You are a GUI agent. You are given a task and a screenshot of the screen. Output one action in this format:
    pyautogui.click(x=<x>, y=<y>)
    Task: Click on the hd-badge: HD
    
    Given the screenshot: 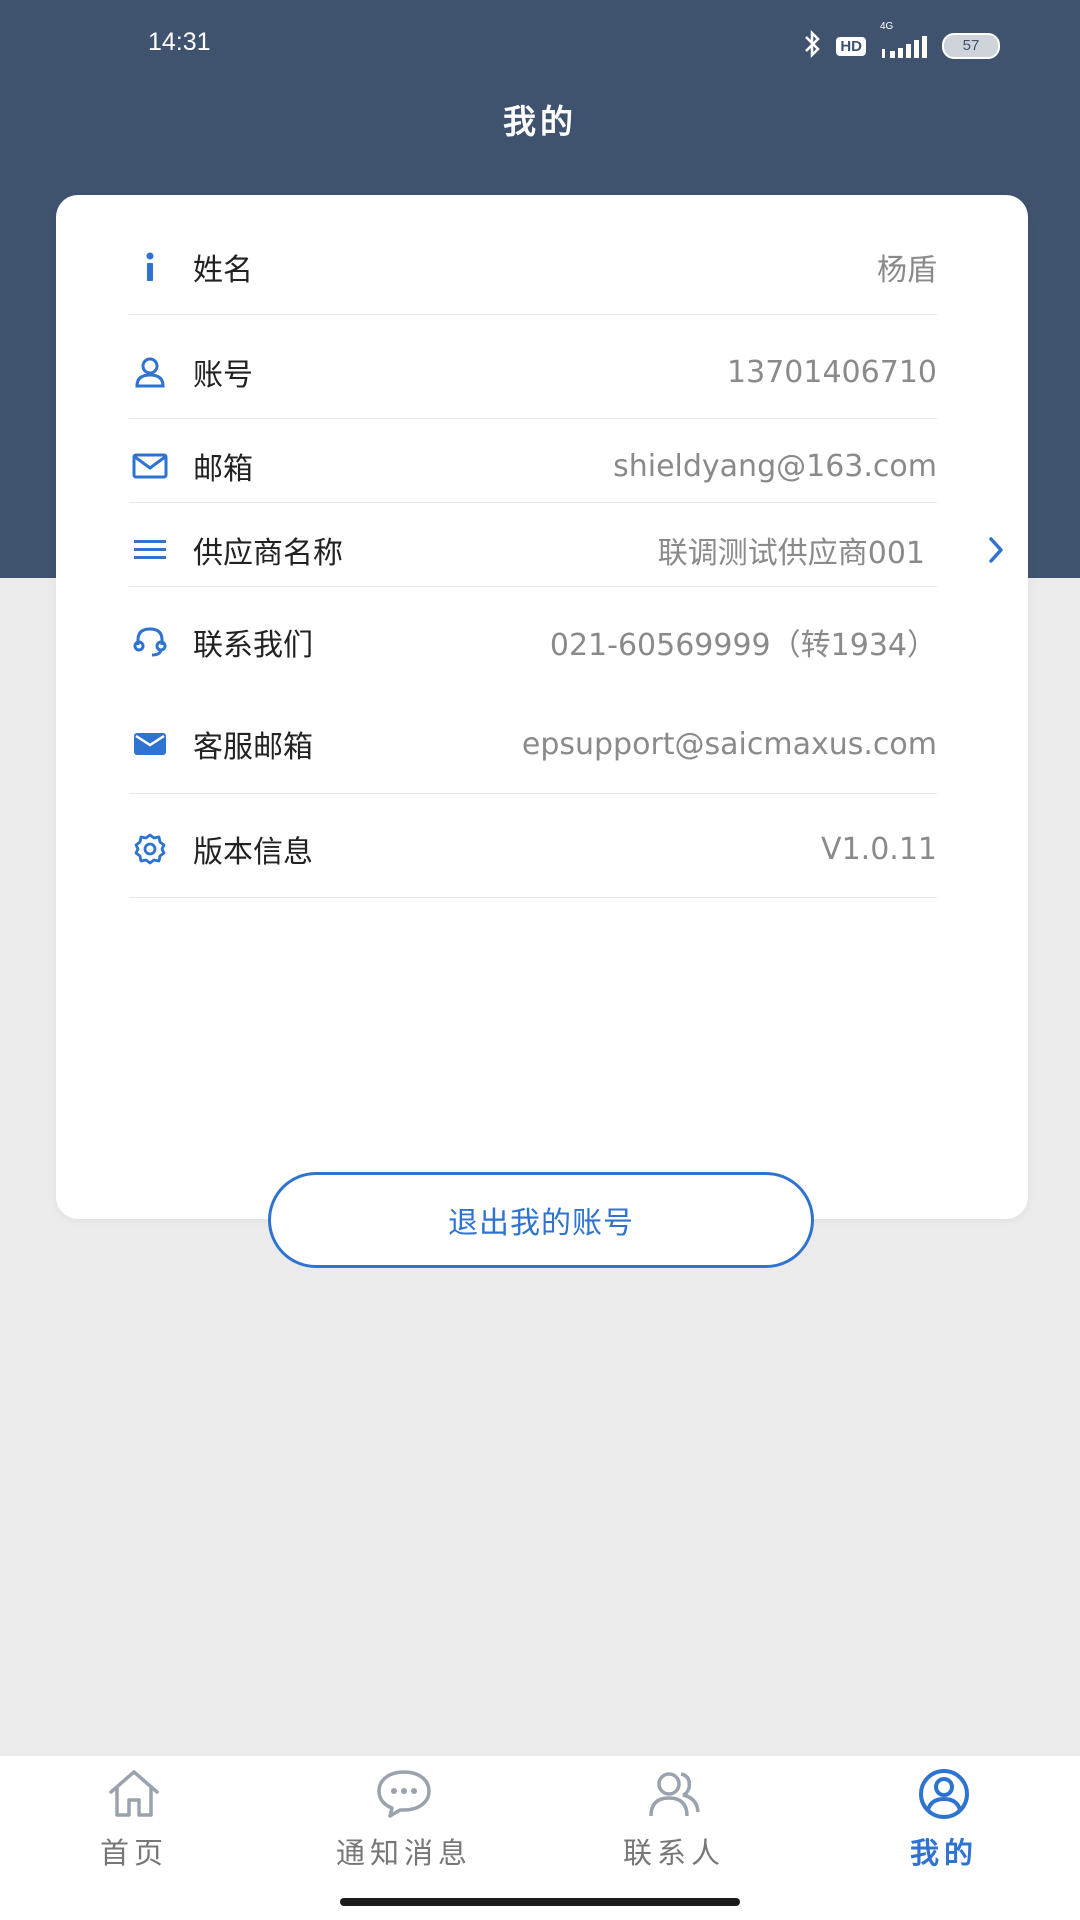 What is the action you would take?
    pyautogui.click(x=851, y=46)
    